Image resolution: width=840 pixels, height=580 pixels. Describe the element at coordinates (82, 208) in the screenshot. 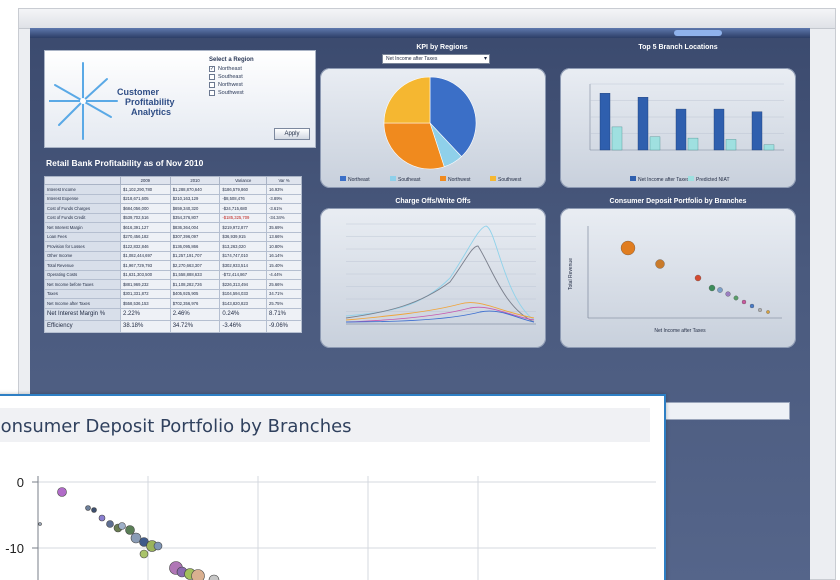

I see `row-label: Cost of Funds Charges` at that location.